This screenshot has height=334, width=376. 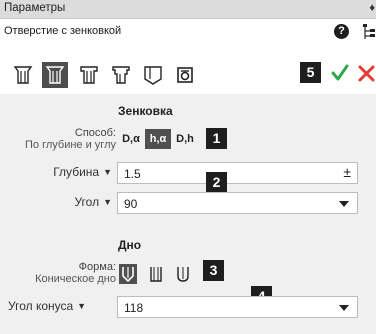 I want to click on cone-hole-icon, so click(x=153, y=75).